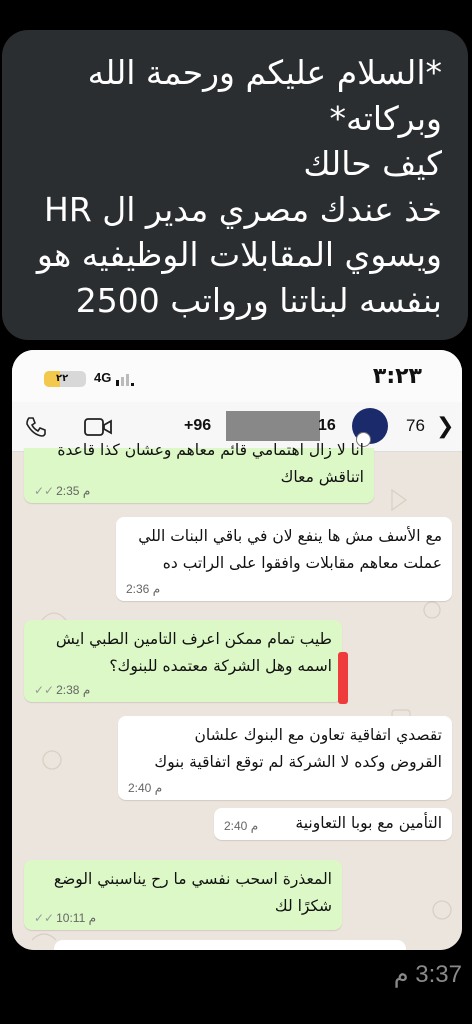 Image resolution: width=472 pixels, height=1024 pixels. I want to click on video-icon, so click(98, 427).